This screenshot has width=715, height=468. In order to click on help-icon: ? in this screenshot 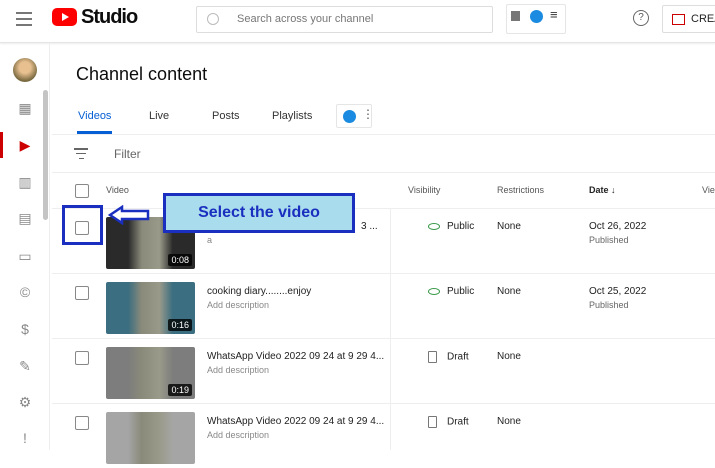, I will do `click(641, 18)`.